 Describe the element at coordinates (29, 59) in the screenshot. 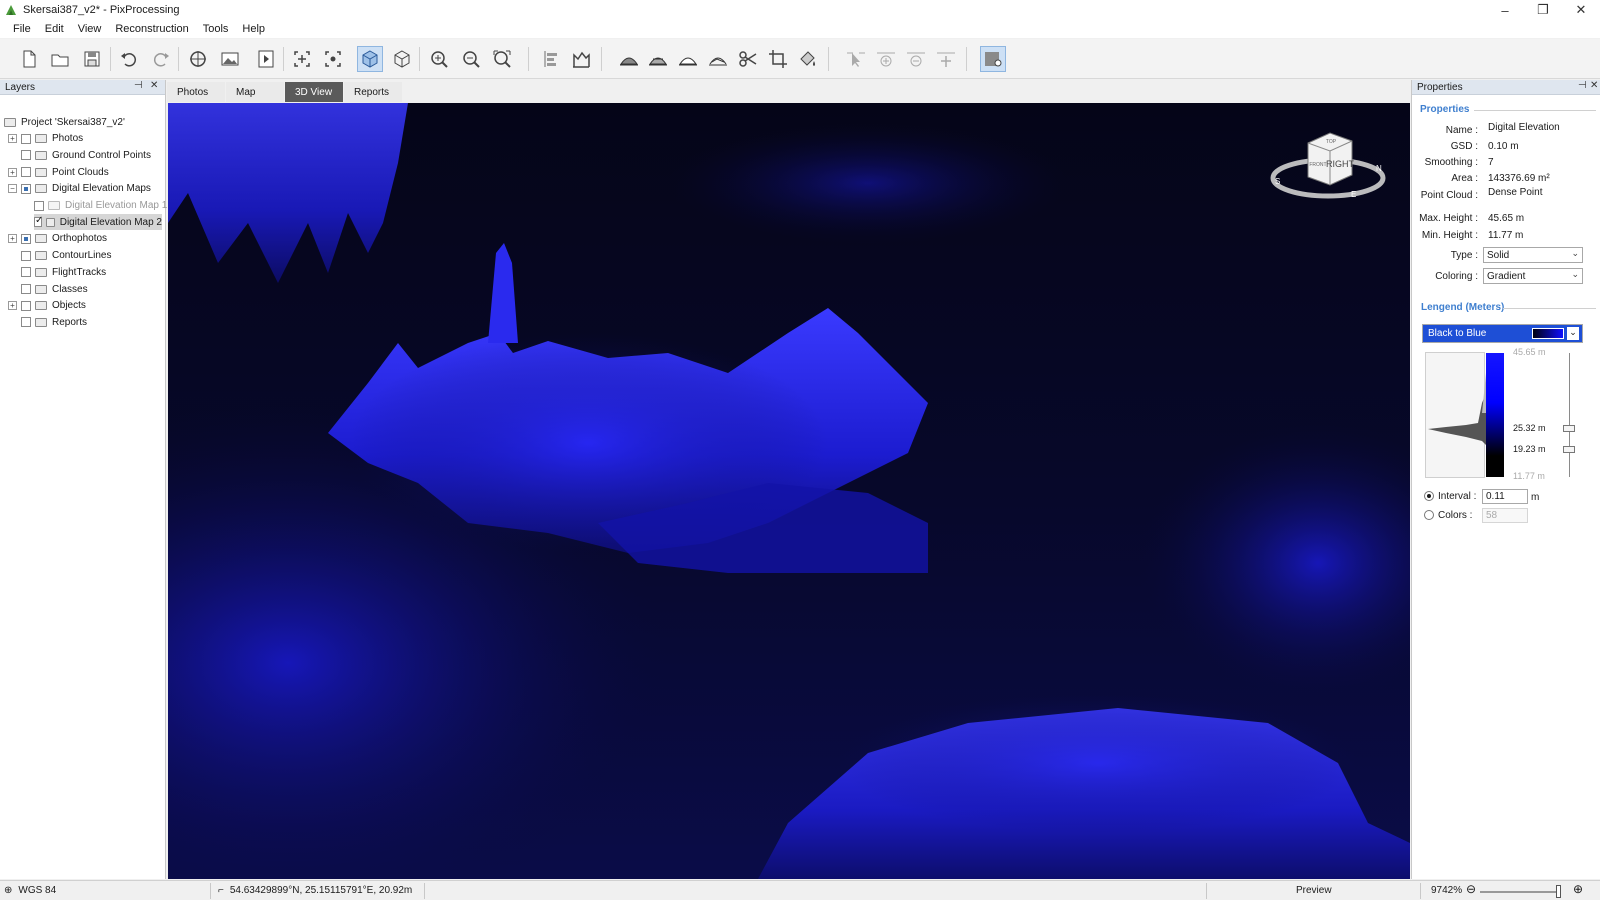

I see `new-file-icon` at that location.